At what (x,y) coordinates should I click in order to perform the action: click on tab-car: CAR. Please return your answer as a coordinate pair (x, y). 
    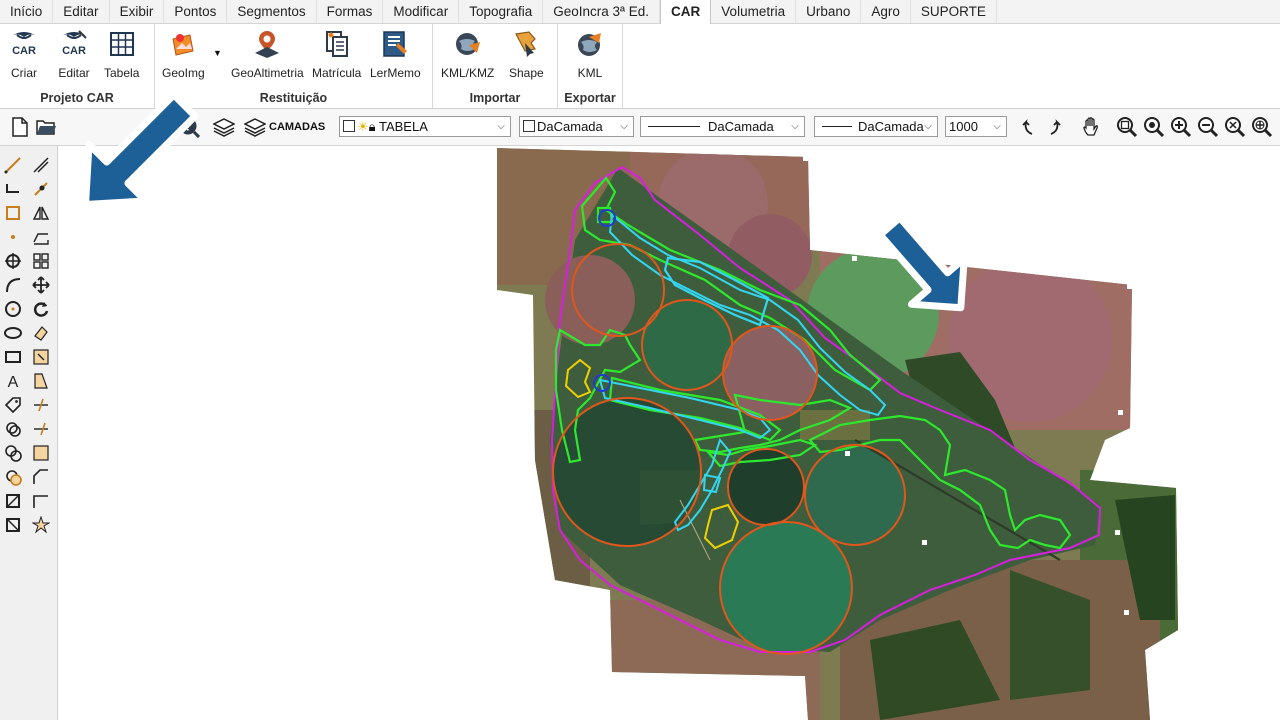
    Looking at the image, I should click on (686, 12).